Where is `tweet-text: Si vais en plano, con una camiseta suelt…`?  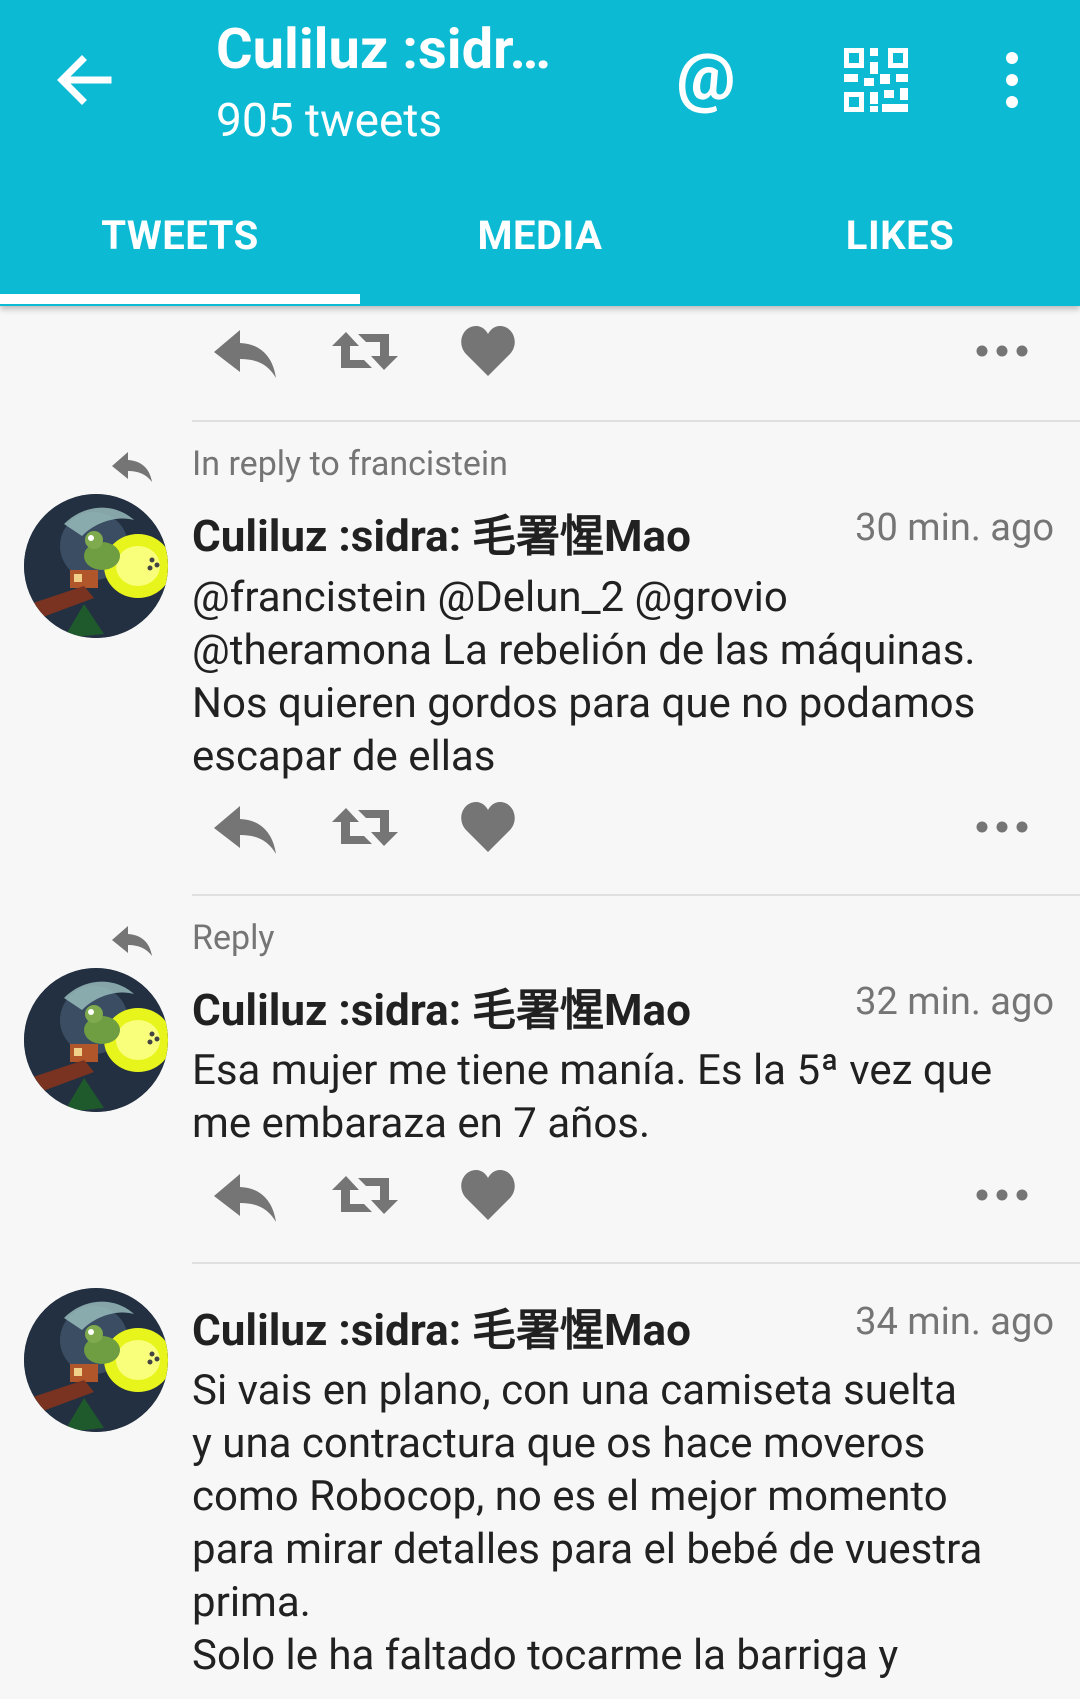
tweet-text: Si vais en plano, con una camiseta suelt… is located at coordinates (622, 1523).